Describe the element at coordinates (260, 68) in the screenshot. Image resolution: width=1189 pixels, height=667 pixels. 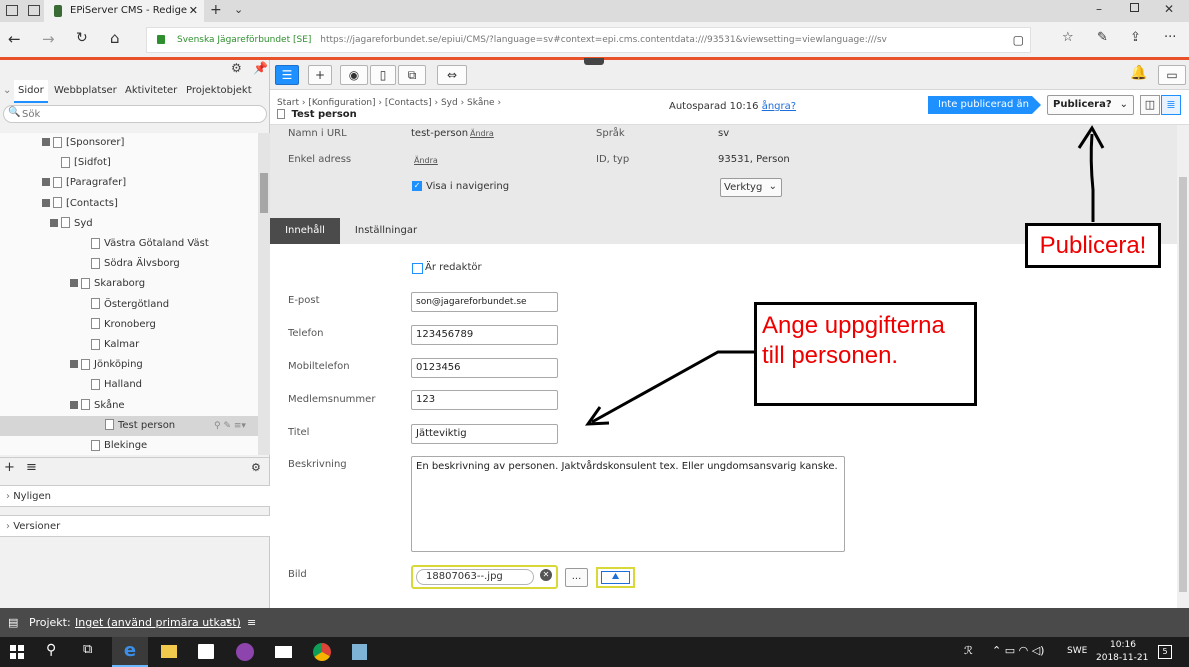
I see `pin-icon: 📌` at that location.